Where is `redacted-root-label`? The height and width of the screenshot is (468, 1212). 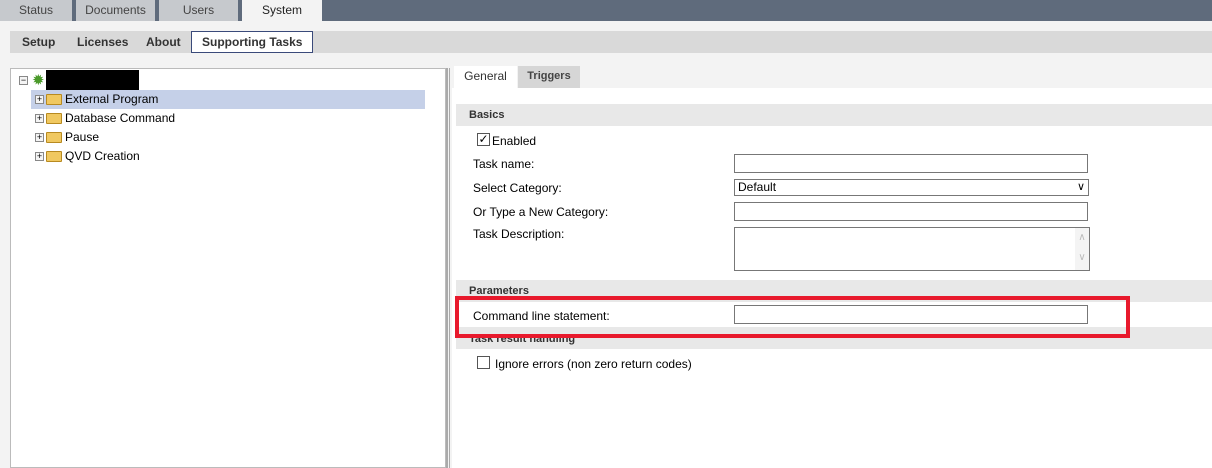
redacted-root-label is located at coordinates (92, 80).